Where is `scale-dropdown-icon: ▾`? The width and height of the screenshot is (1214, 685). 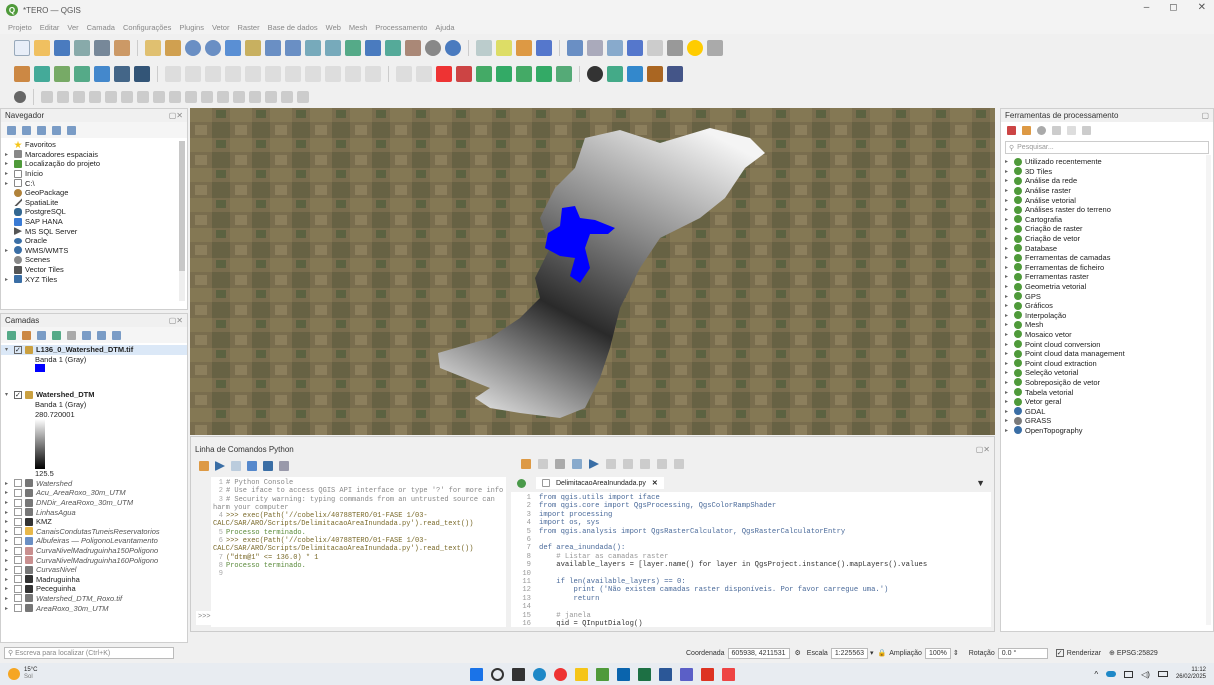 scale-dropdown-icon: ▾ is located at coordinates (872, 653).